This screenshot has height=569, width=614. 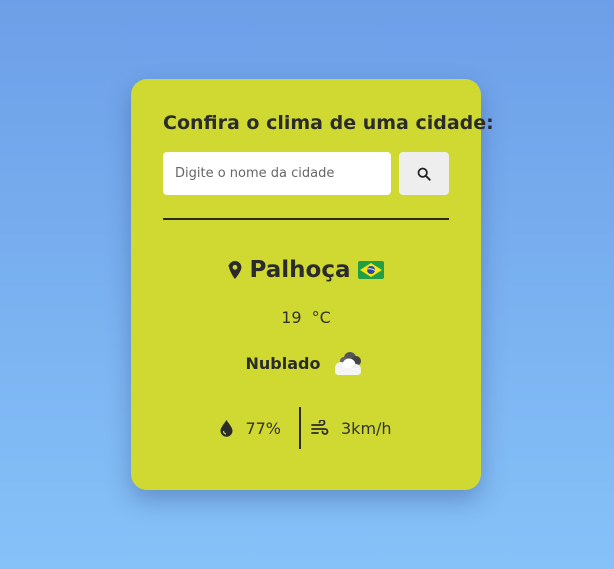 I want to click on humidity-value: 77%, so click(x=263, y=428).